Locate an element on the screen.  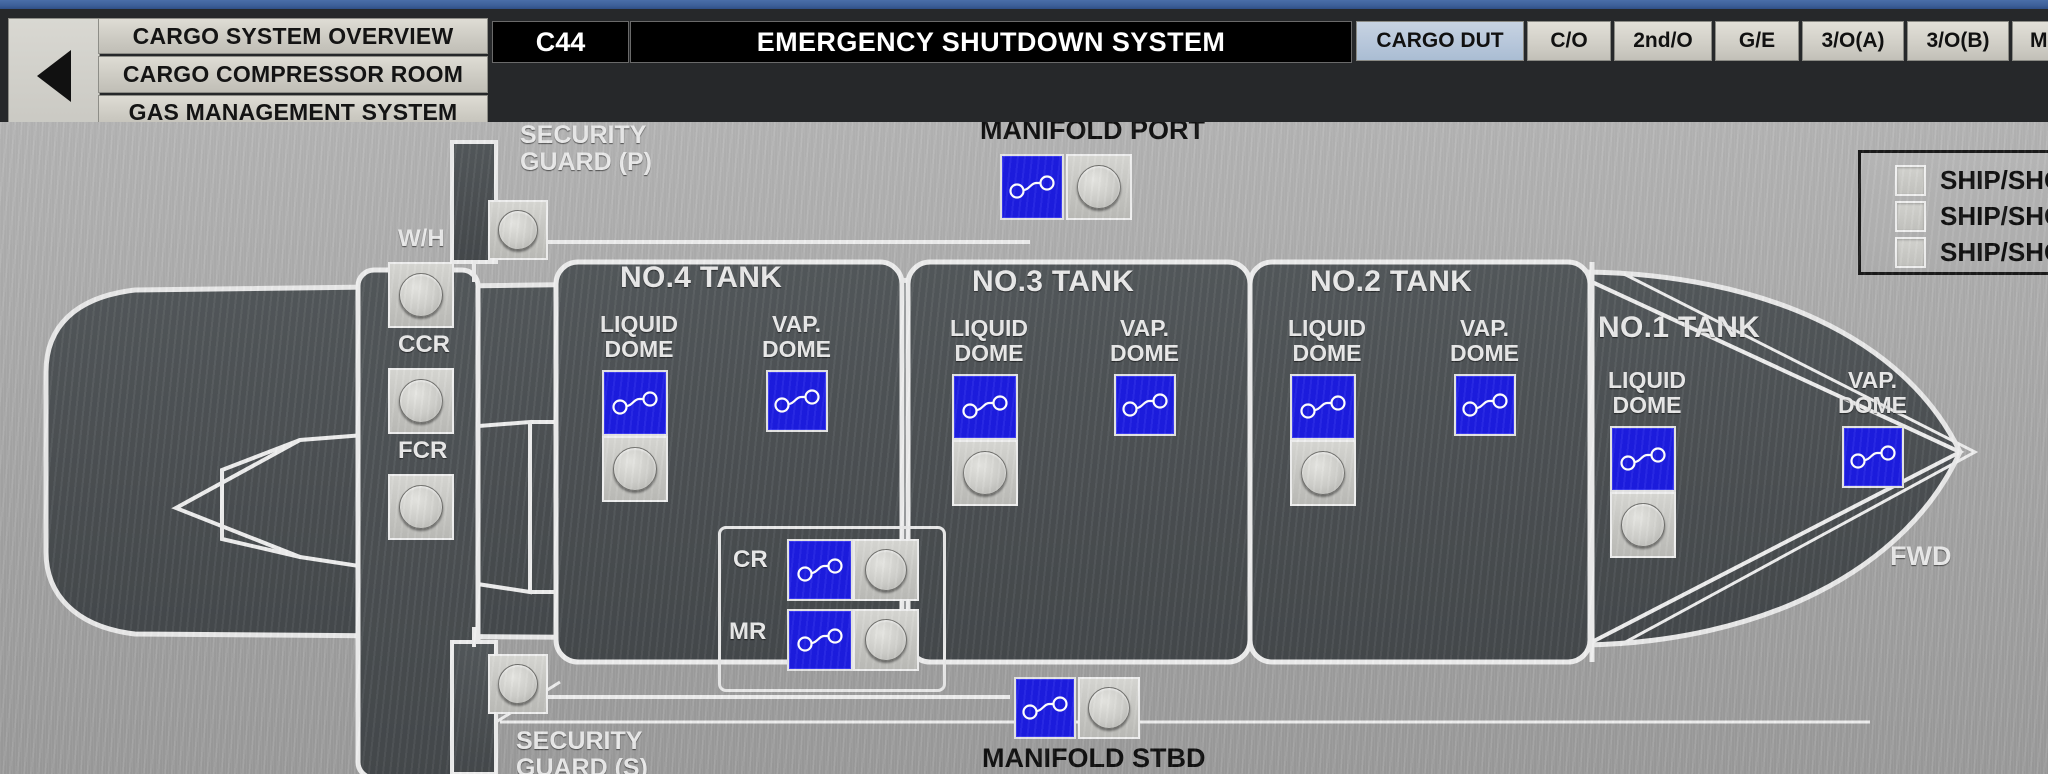
tab-3-o-a: 3/O(A) is located at coordinates (1853, 41).